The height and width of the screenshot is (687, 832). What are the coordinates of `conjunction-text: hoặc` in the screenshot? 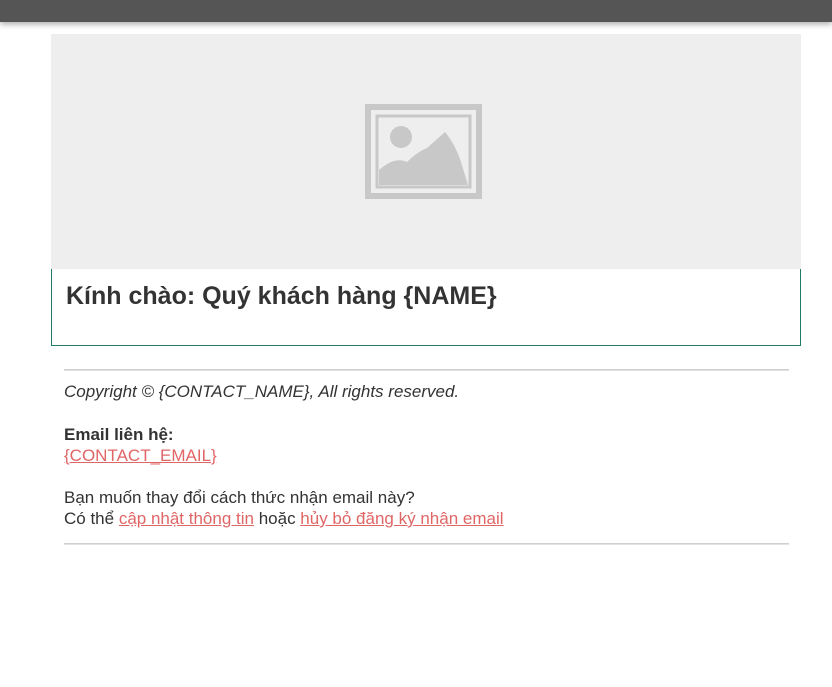 It's located at (277, 518).